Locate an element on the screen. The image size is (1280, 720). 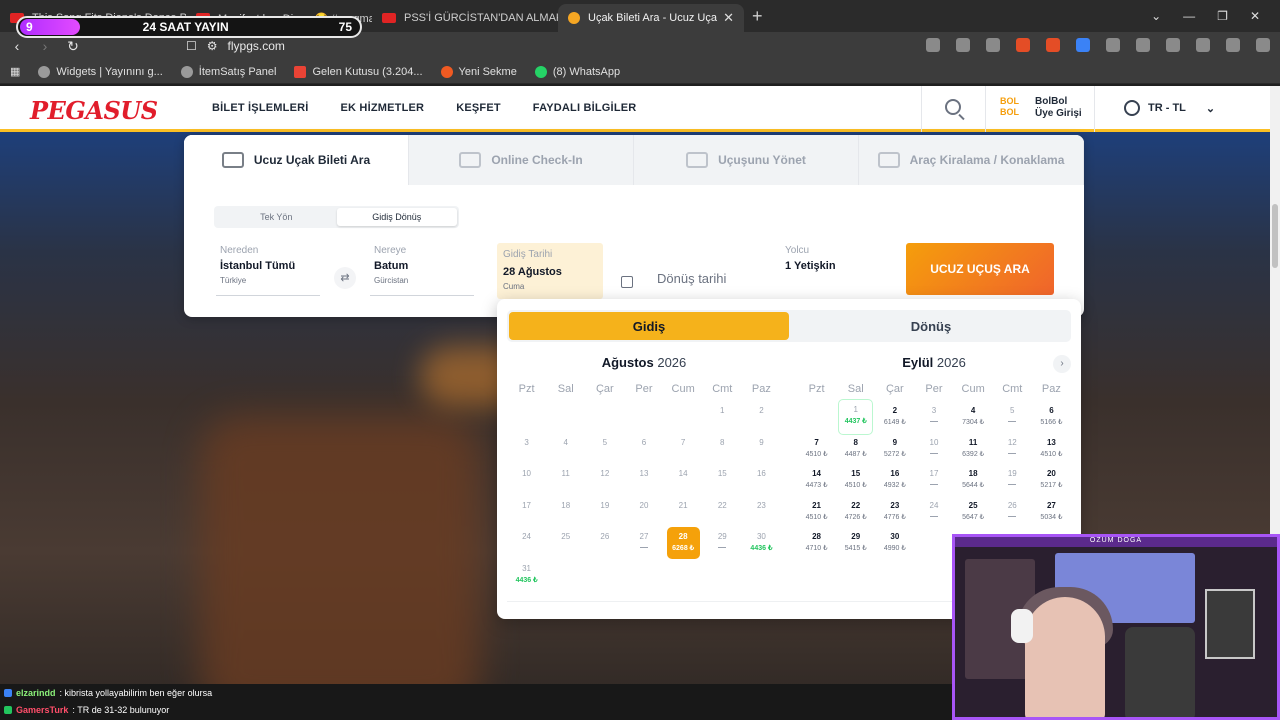
calendar-day: 30 4436 ₺ is located at coordinates (761, 543).